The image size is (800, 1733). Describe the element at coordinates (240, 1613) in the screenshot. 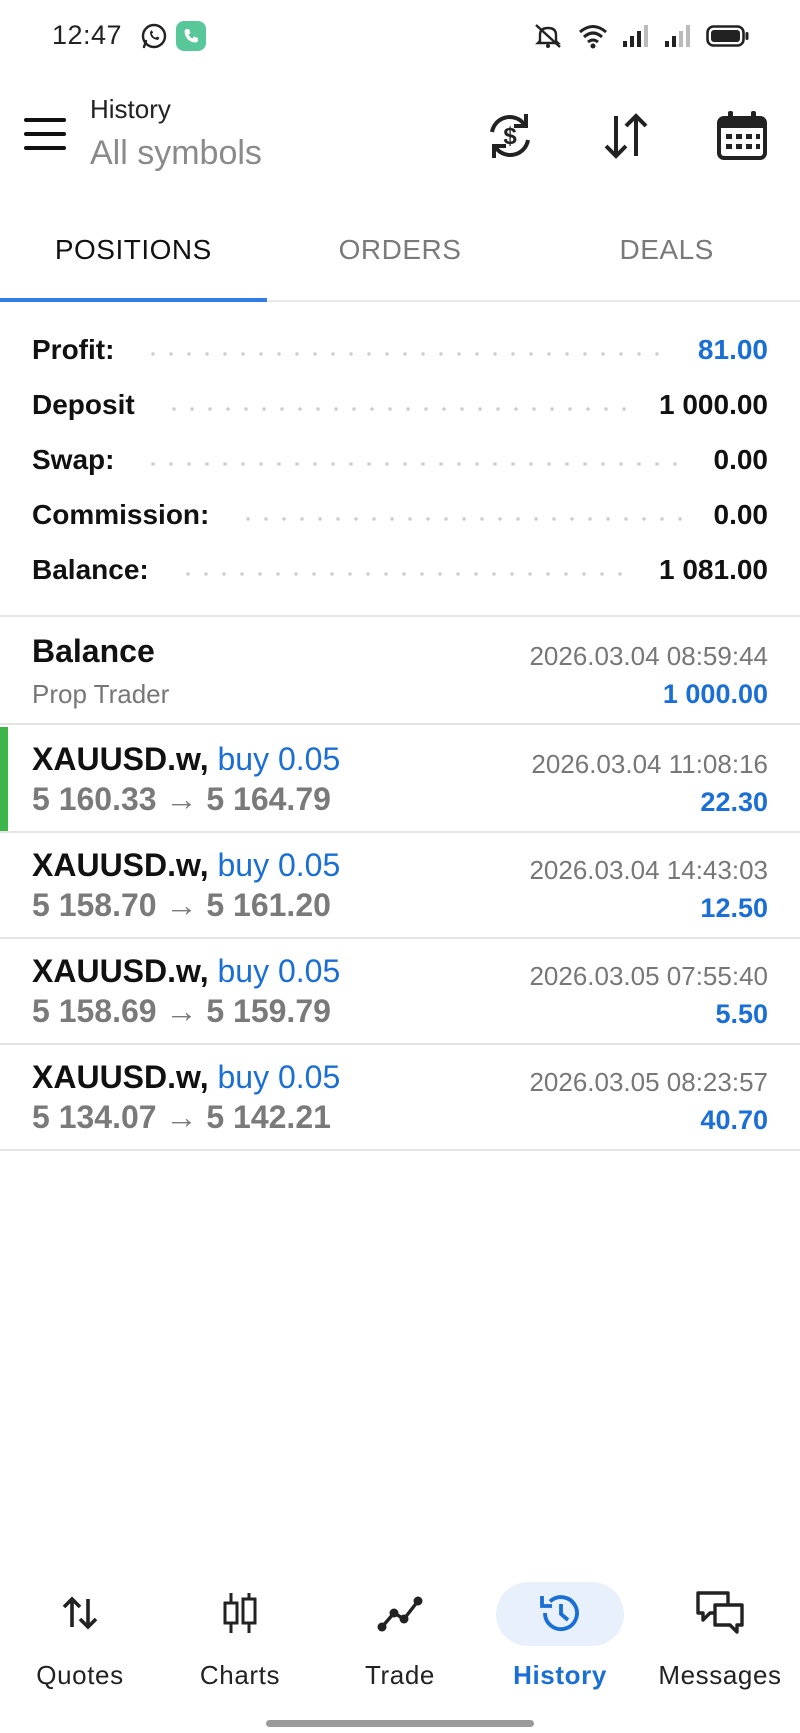

I see `candlestick-icon` at that location.